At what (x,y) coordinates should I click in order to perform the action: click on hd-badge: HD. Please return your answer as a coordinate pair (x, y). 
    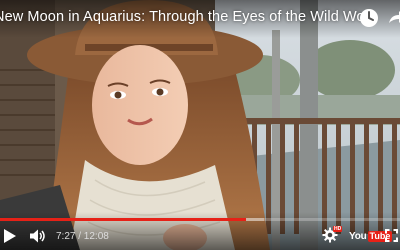
    Looking at the image, I should click on (338, 229).